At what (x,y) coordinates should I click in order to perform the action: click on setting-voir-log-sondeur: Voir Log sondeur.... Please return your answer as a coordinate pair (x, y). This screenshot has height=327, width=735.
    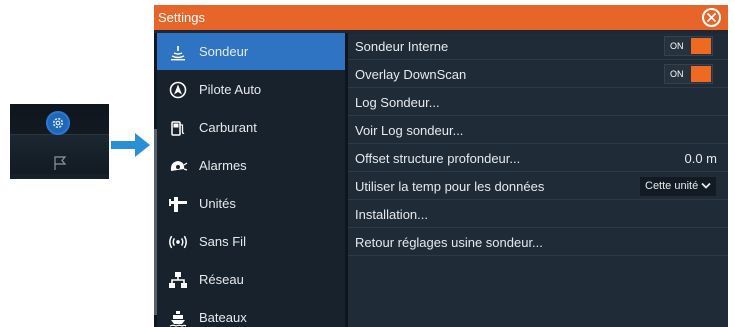
    Looking at the image, I should click on (538, 130).